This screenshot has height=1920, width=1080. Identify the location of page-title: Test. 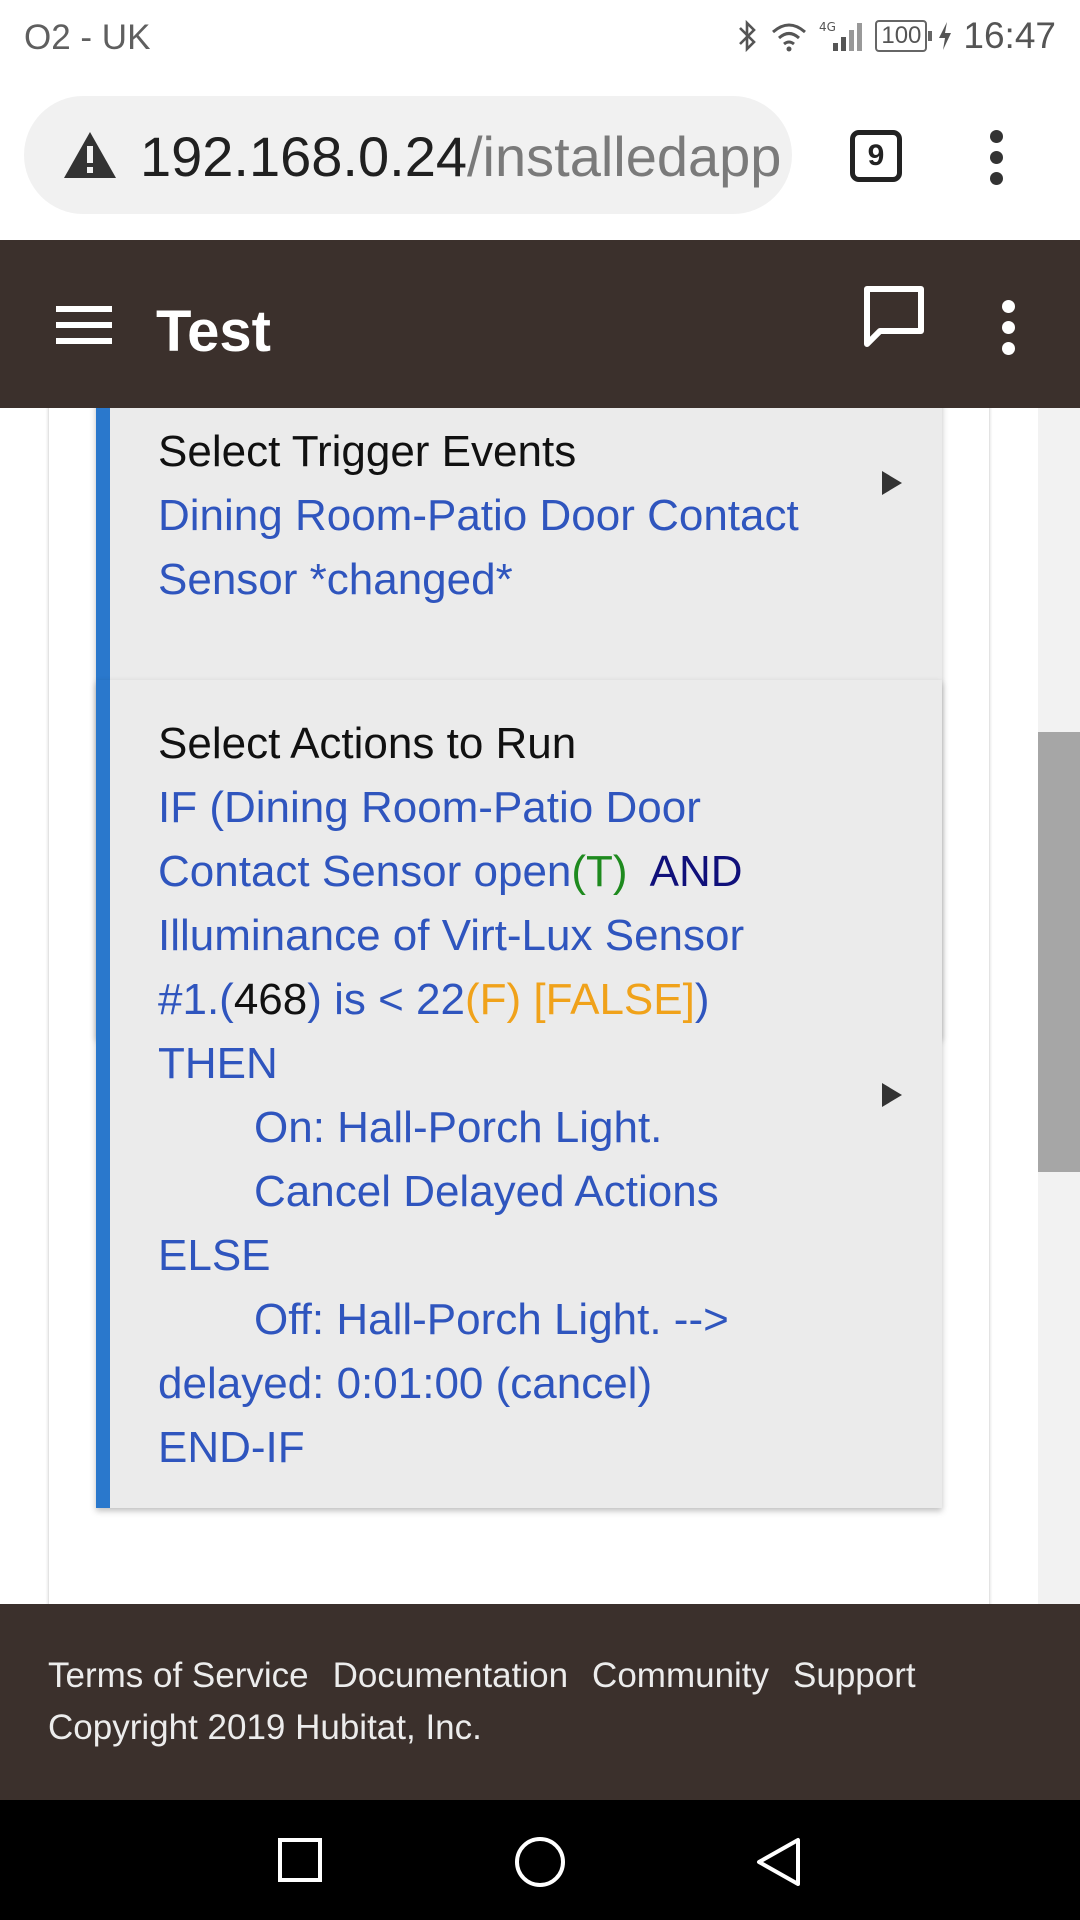
(213, 331).